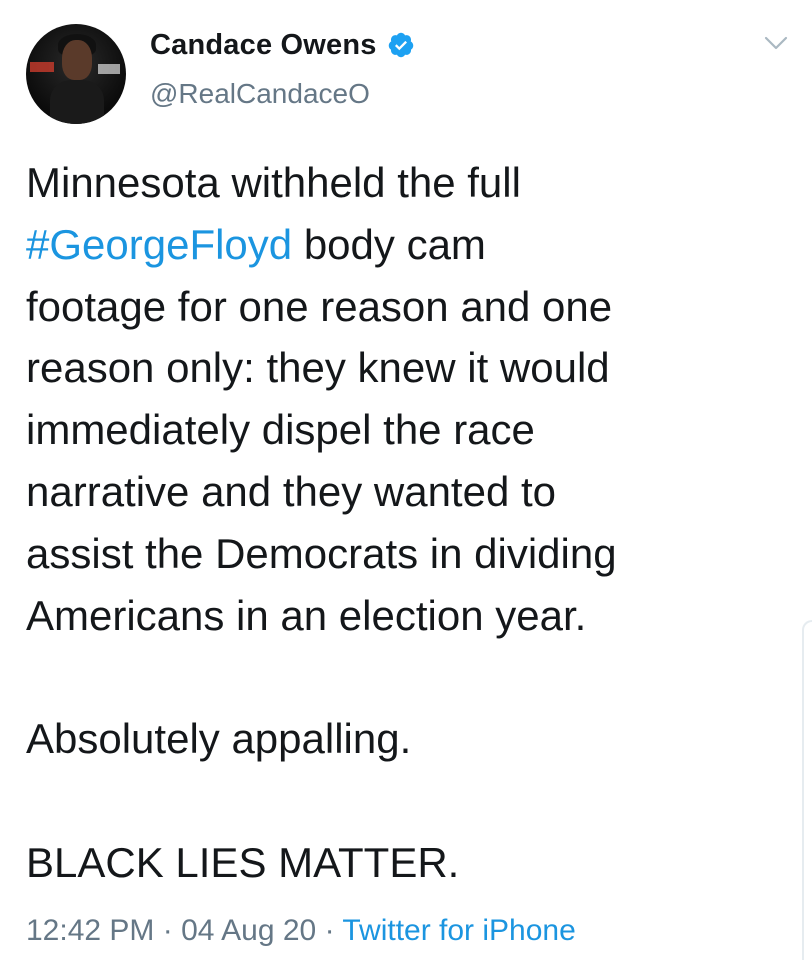 The image size is (812, 960). What do you see at coordinates (219, 739) in the screenshot?
I see `tweet-paragraph: Absolutely appalling.` at bounding box center [219, 739].